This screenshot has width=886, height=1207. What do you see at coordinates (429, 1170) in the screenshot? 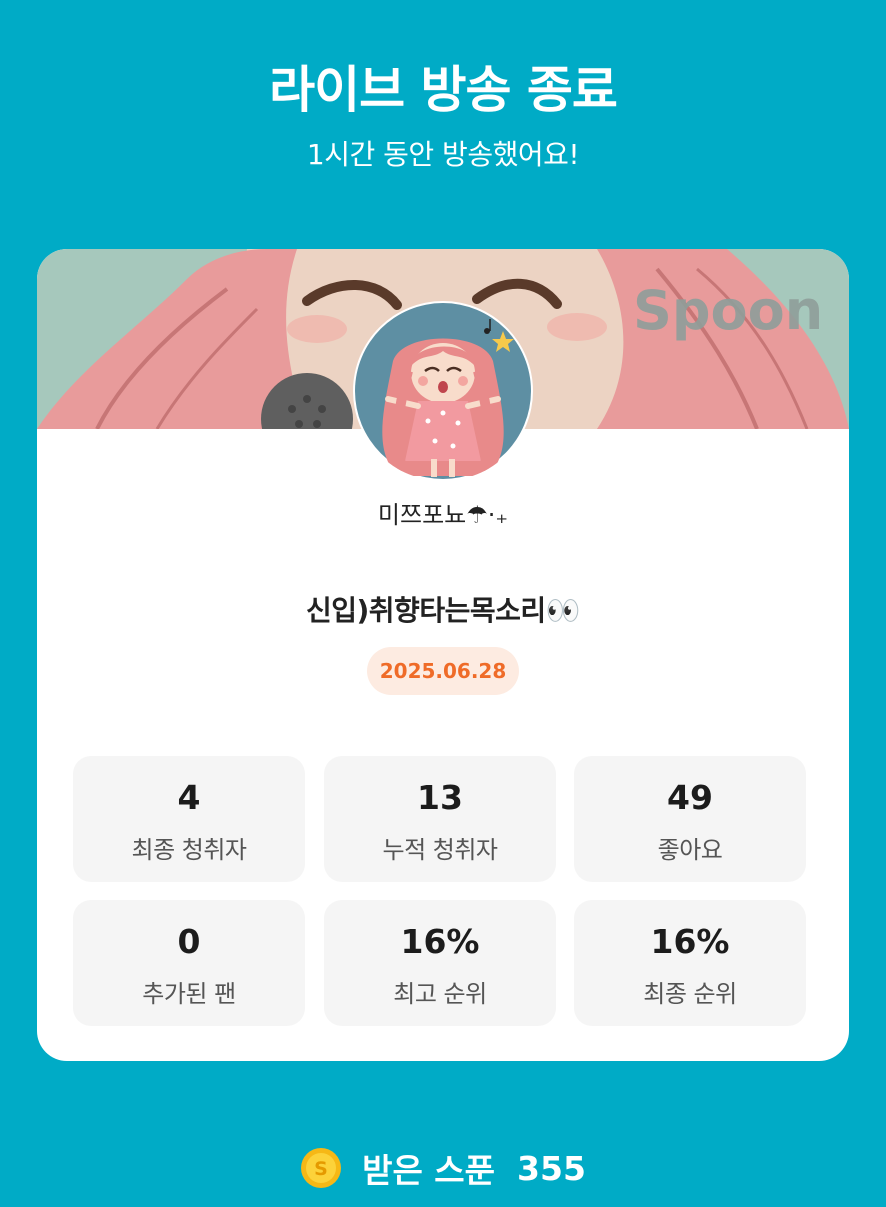
I see `received-spoons-label: 받은 스푼` at bounding box center [429, 1170].